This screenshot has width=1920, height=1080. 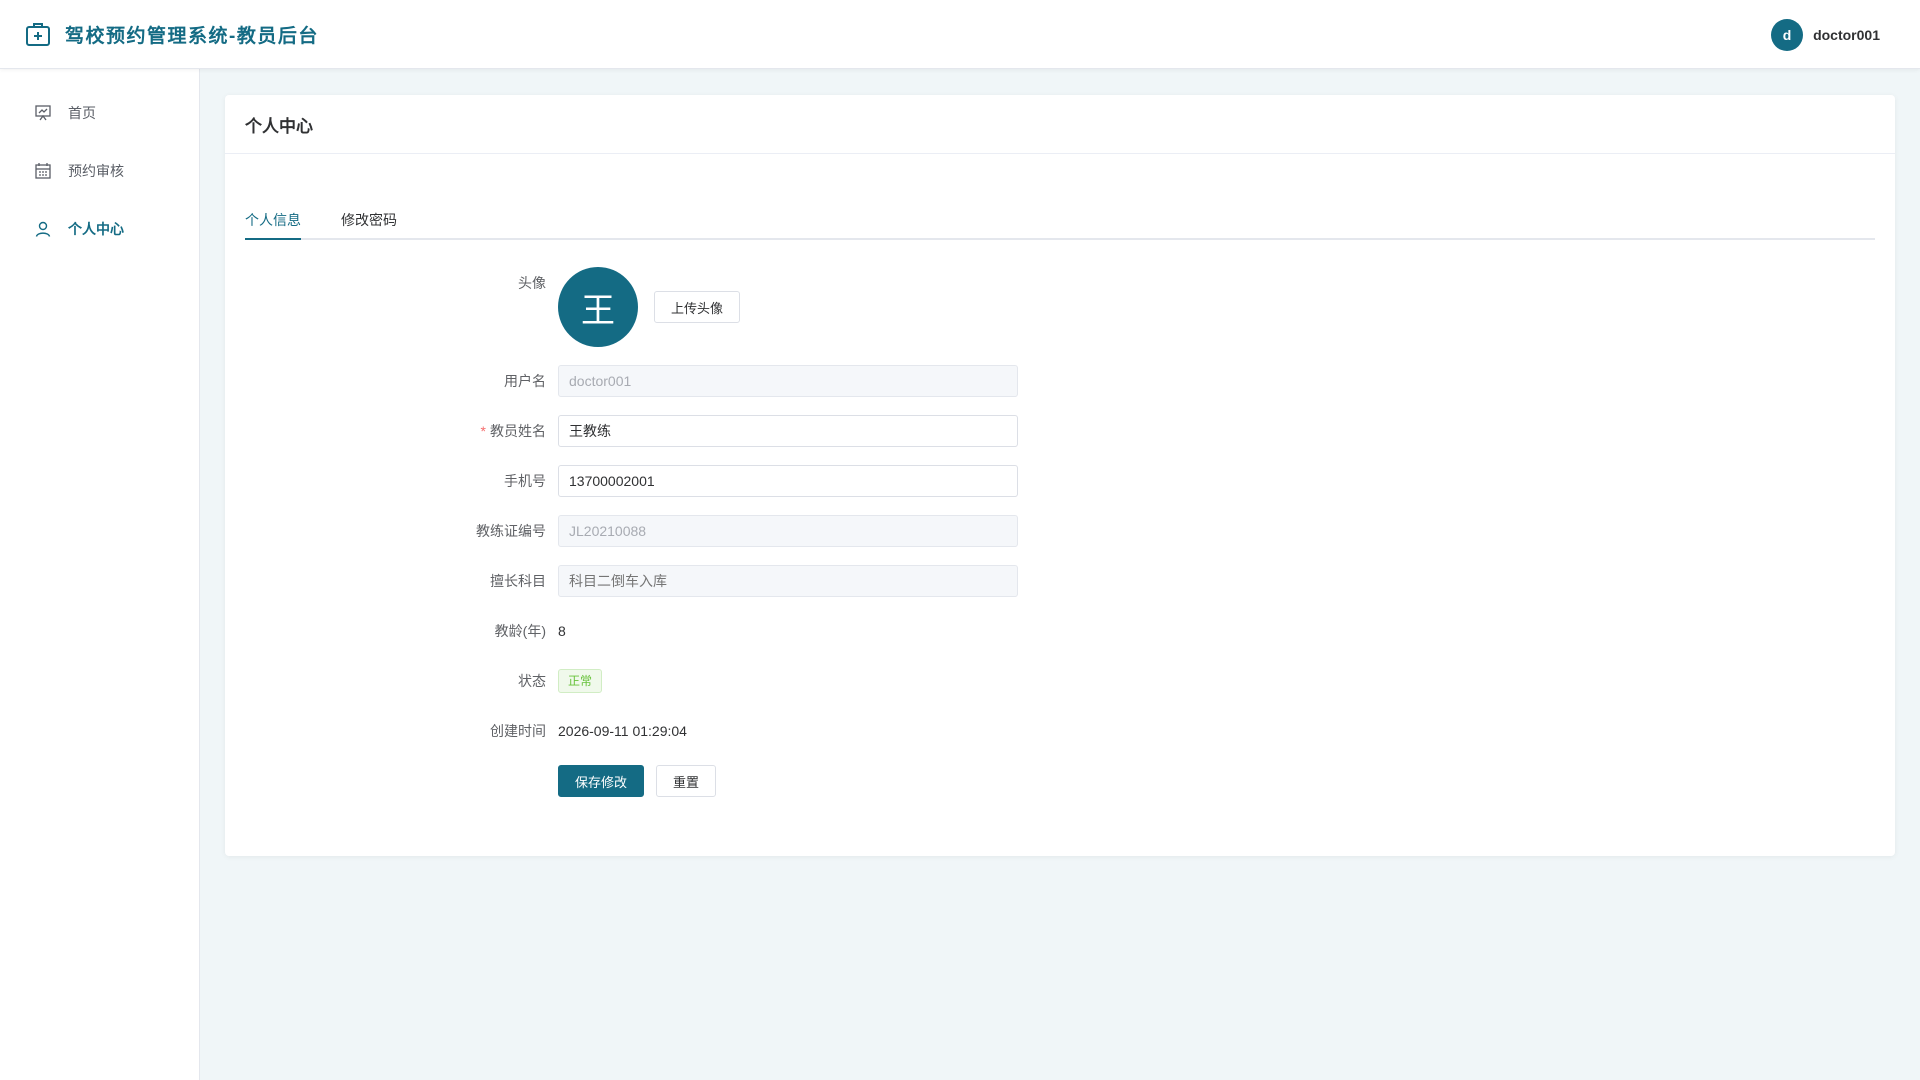 What do you see at coordinates (1060, 681) in the screenshot?
I see `form-row-status: 状态 正常` at bounding box center [1060, 681].